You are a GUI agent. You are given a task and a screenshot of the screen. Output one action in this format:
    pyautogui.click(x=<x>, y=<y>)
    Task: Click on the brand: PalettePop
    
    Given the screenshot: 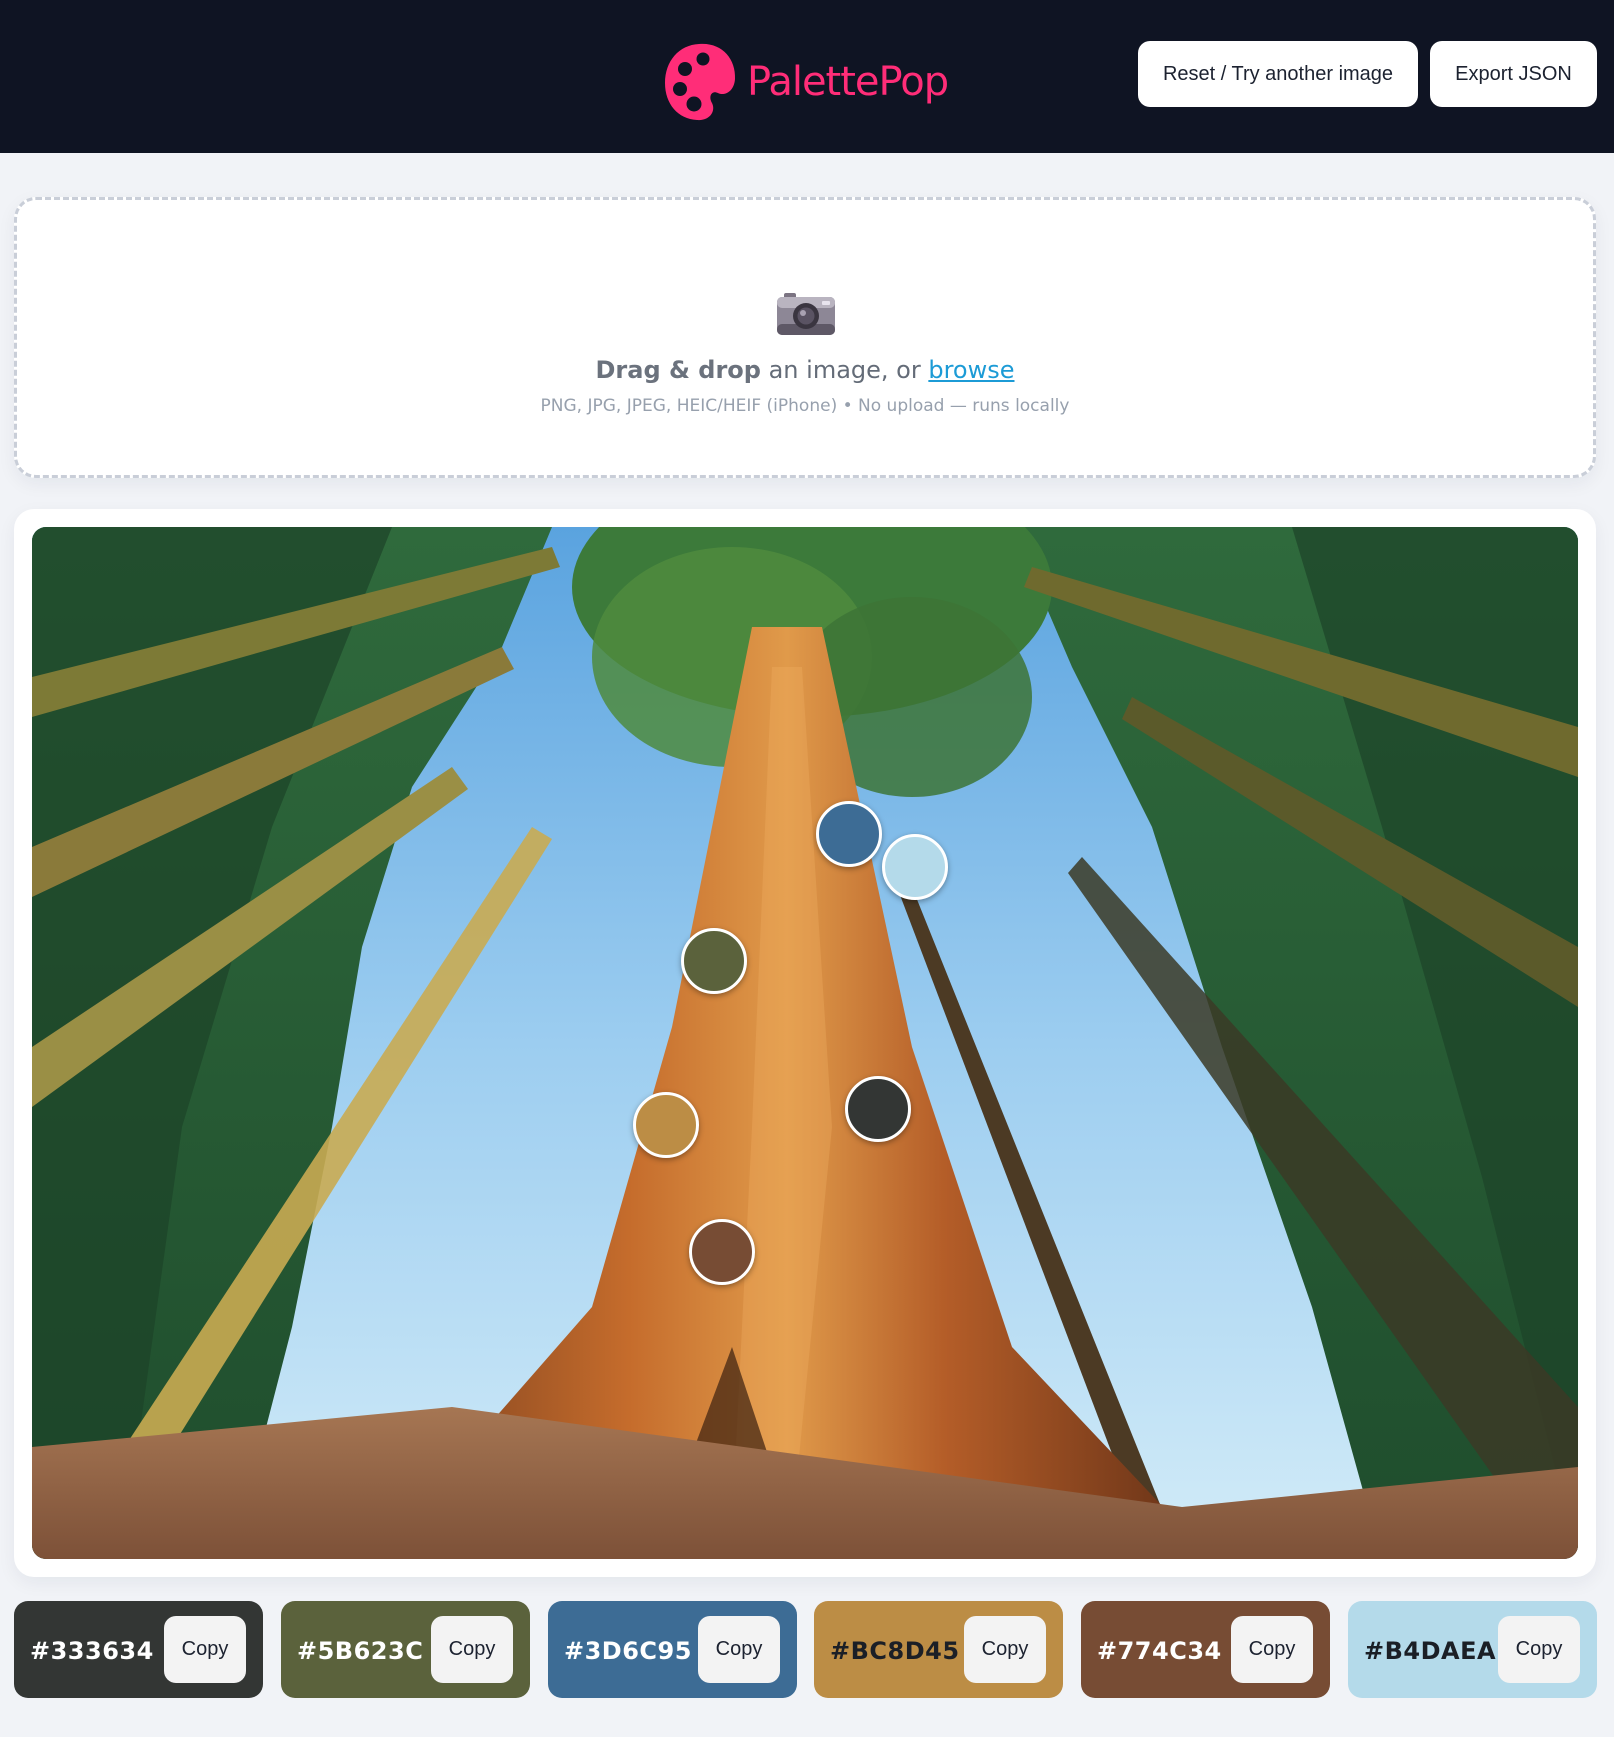 What is the action you would take?
    pyautogui.click(x=806, y=82)
    